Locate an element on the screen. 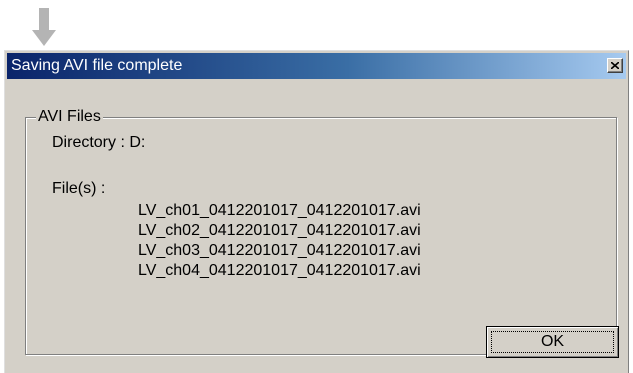 The width and height of the screenshot is (633, 373). file-list-item: LV_ch02_0412201017_0412201017.avi is located at coordinates (279, 230).